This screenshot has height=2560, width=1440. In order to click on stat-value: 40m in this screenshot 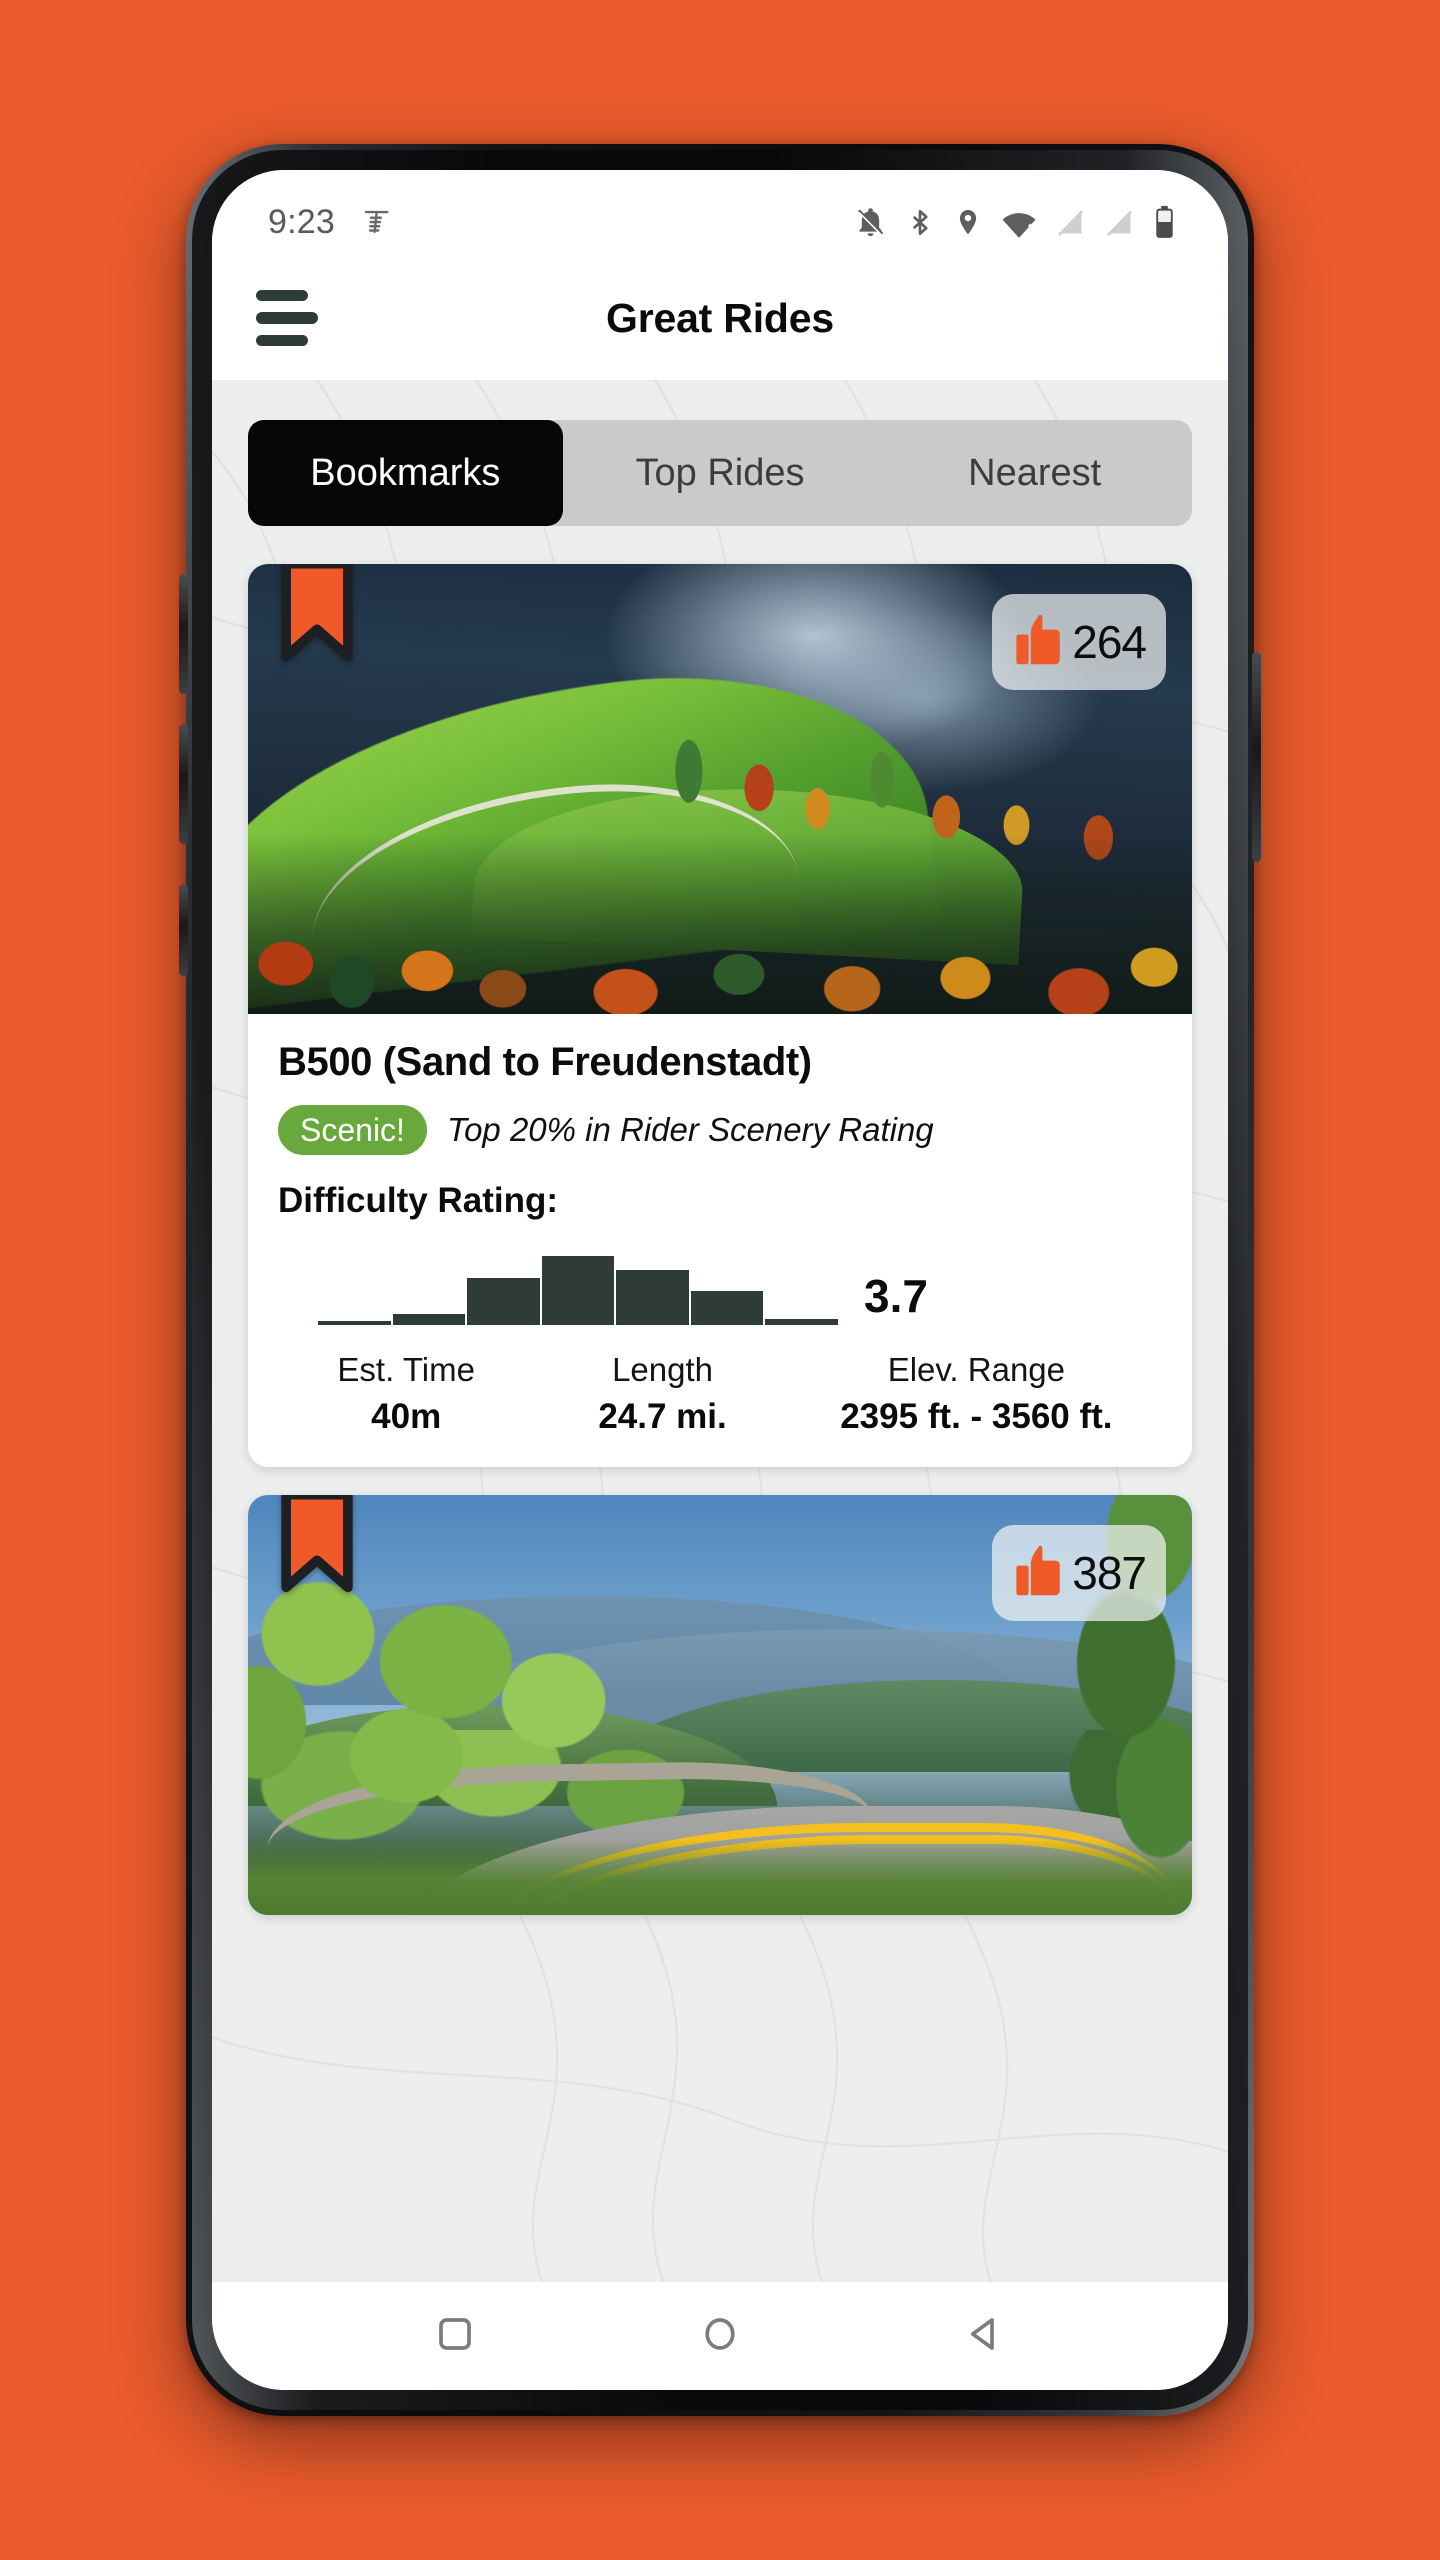, I will do `click(406, 1416)`.